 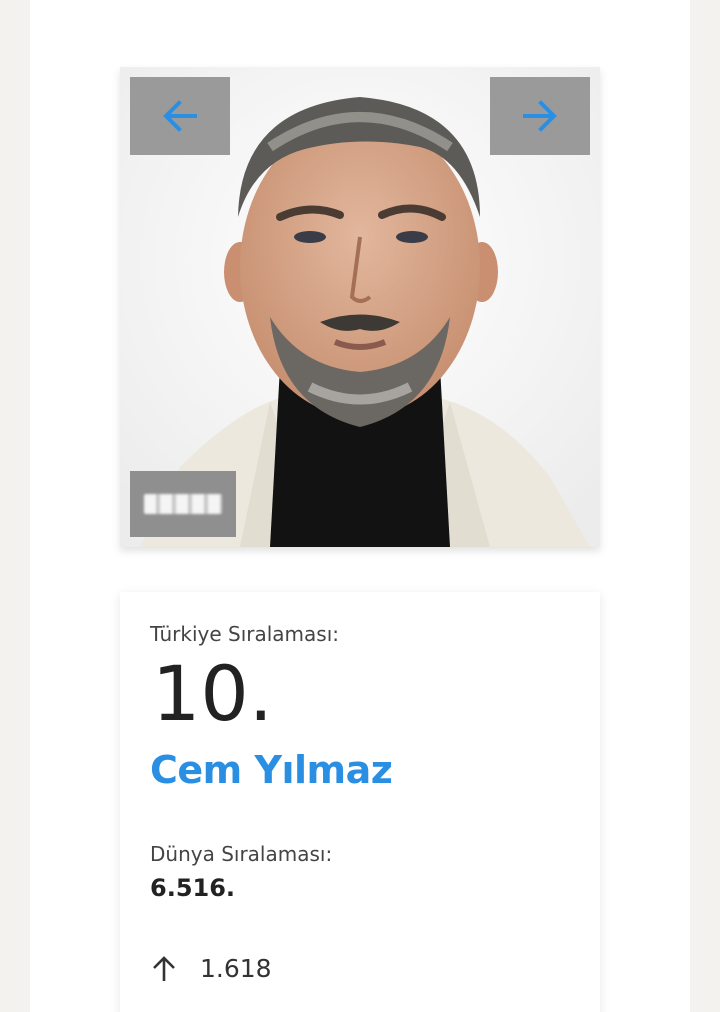 I want to click on arrow-up-icon, so click(x=164, y=968).